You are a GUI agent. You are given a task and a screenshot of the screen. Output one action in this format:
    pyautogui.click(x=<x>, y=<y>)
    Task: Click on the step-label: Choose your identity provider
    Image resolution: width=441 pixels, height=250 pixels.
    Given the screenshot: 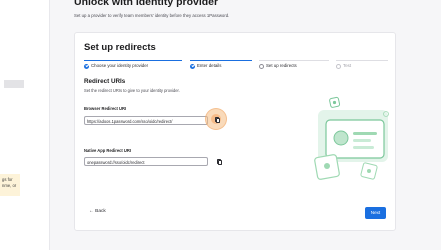 What is the action you would take?
    pyautogui.click(x=120, y=65)
    